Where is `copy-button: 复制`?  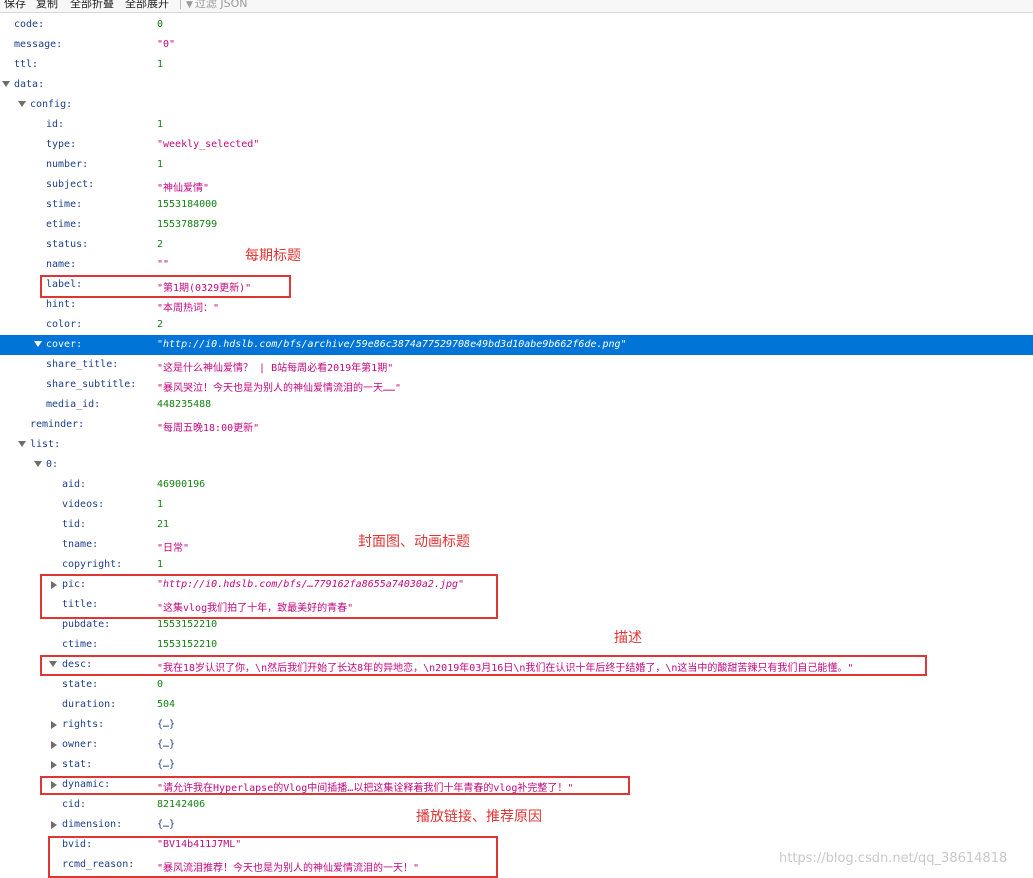 copy-button: 复制 is located at coordinates (47, 5).